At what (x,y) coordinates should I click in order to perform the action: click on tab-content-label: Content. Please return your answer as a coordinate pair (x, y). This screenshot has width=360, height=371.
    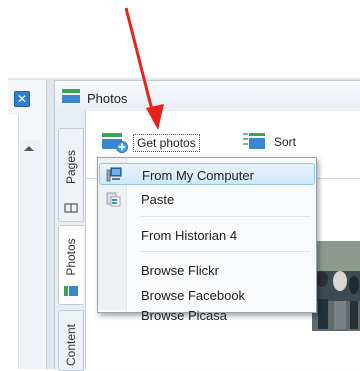
    Looking at the image, I should click on (71, 344).